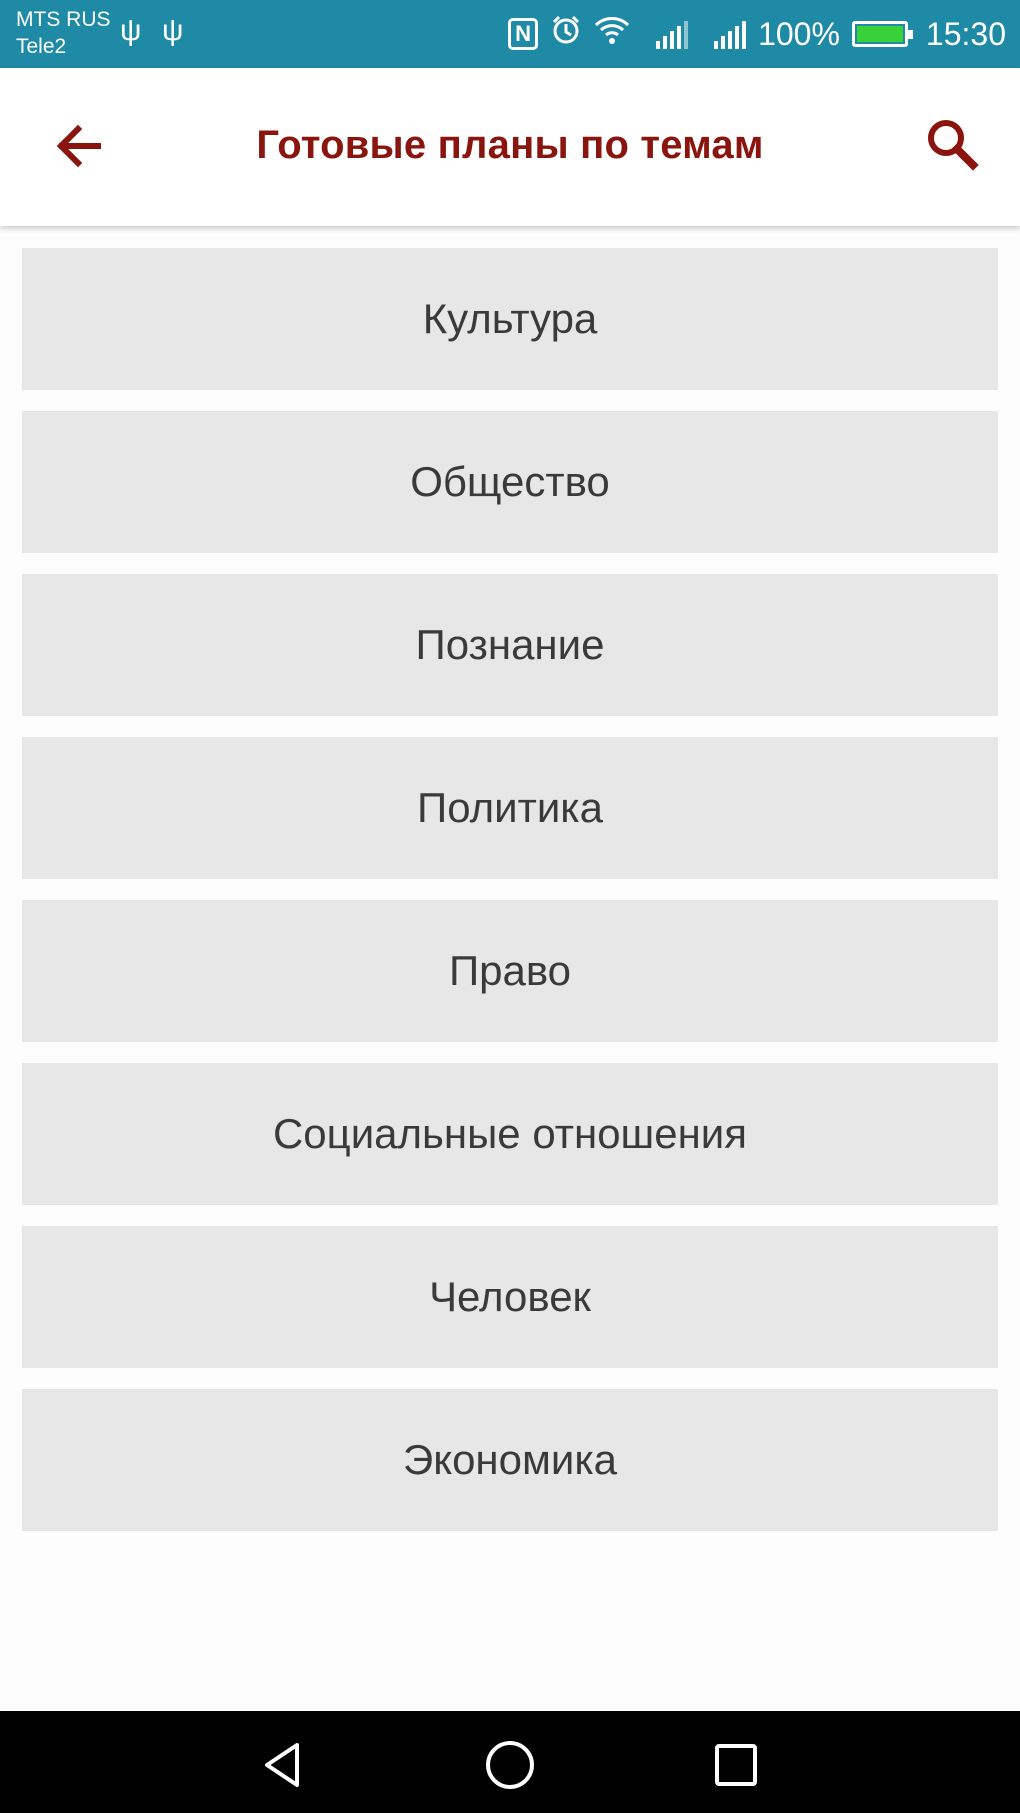 The image size is (1020, 1813). What do you see at coordinates (510, 1460) in the screenshot?
I see `topic-item-ekonomika: Экономика` at bounding box center [510, 1460].